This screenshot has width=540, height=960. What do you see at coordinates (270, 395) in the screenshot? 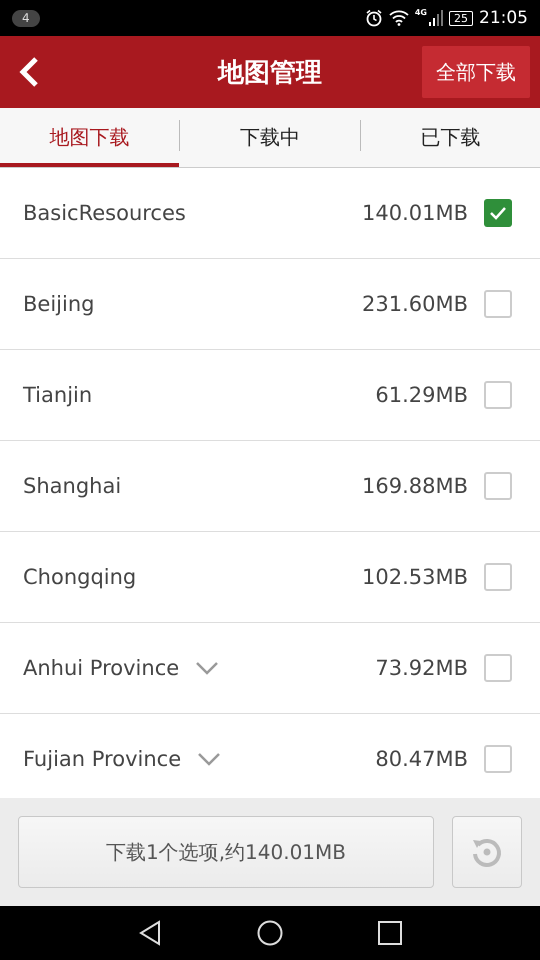
I see `map-row: Tianjin 61.29MB` at bounding box center [270, 395].